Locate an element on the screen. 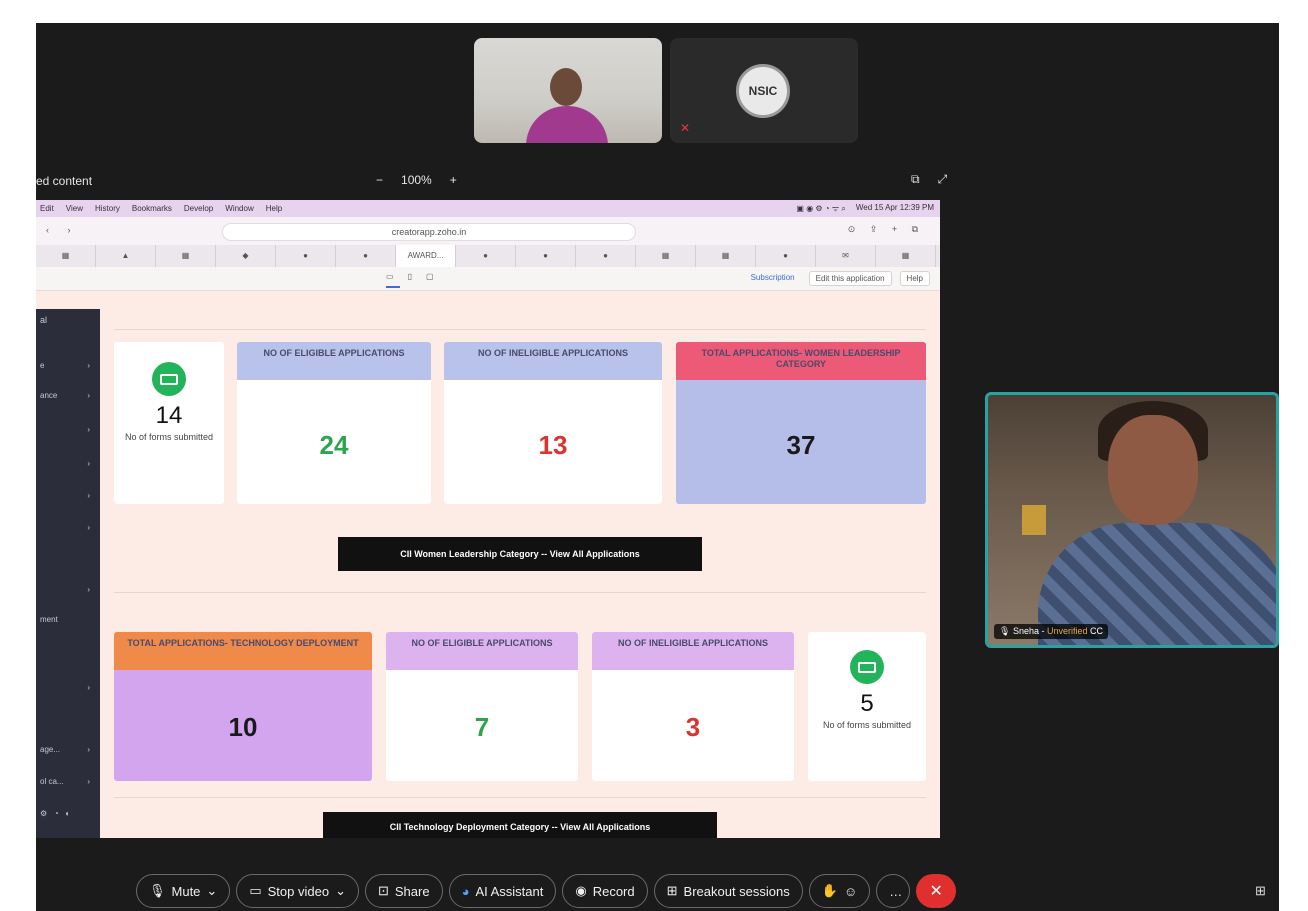  reactions-button: ✋ ☺ is located at coordinates (839, 891).